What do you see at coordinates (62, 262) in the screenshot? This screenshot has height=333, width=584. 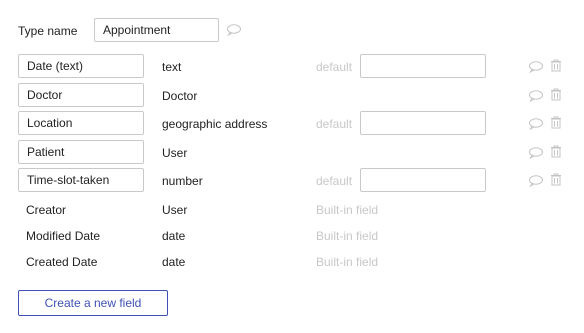 I see `builtin-field-name: Created Date` at bounding box center [62, 262].